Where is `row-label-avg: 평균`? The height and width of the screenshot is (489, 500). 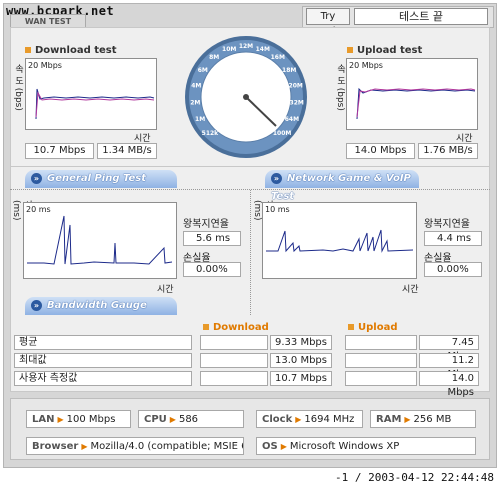 row-label-avg: 평균 is located at coordinates (103, 342).